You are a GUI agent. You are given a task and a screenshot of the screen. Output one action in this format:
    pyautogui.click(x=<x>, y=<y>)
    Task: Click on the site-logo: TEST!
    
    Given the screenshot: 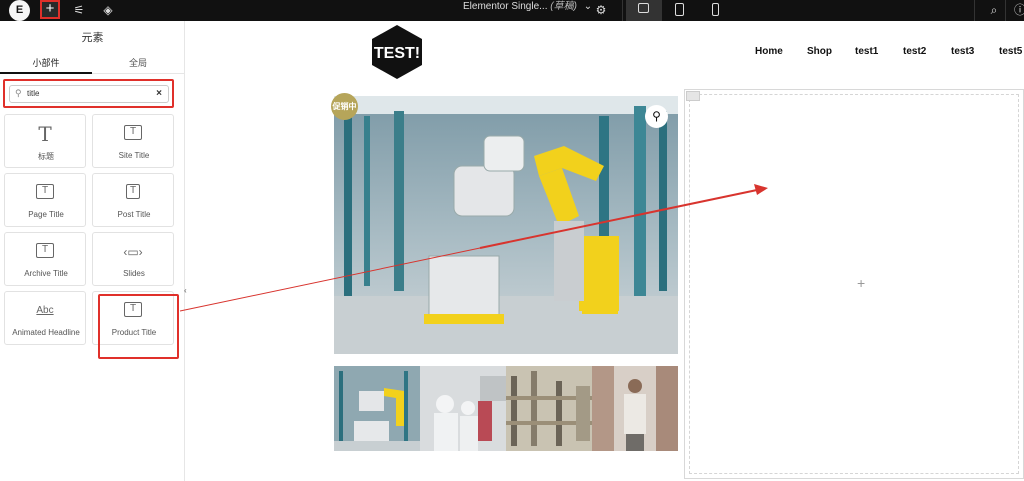 What is the action you would take?
    pyautogui.click(x=397, y=52)
    